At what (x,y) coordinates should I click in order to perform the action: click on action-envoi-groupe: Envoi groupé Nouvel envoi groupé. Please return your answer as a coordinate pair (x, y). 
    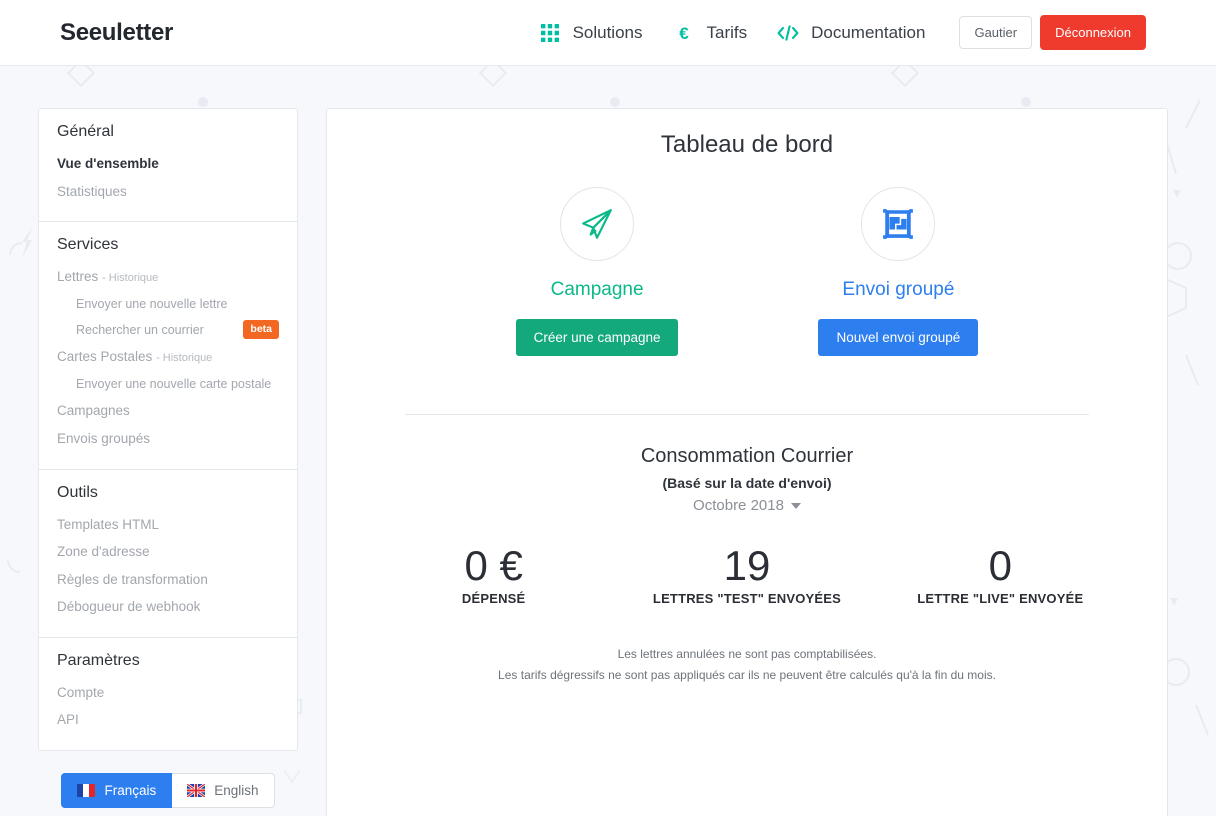
    Looking at the image, I should click on (898, 271).